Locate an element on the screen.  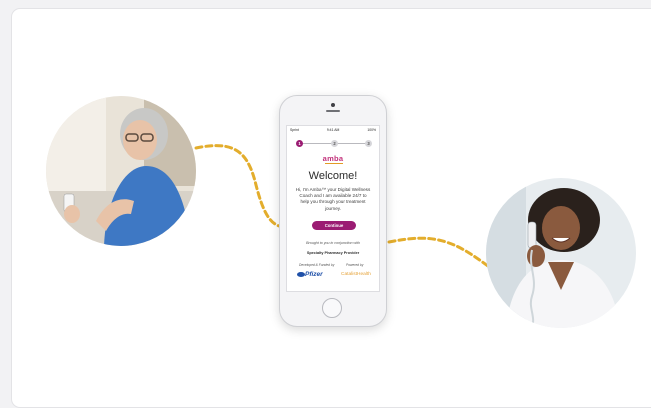
status-bar: Sprint 9:41 AM 100% is located at coordinates (333, 131).